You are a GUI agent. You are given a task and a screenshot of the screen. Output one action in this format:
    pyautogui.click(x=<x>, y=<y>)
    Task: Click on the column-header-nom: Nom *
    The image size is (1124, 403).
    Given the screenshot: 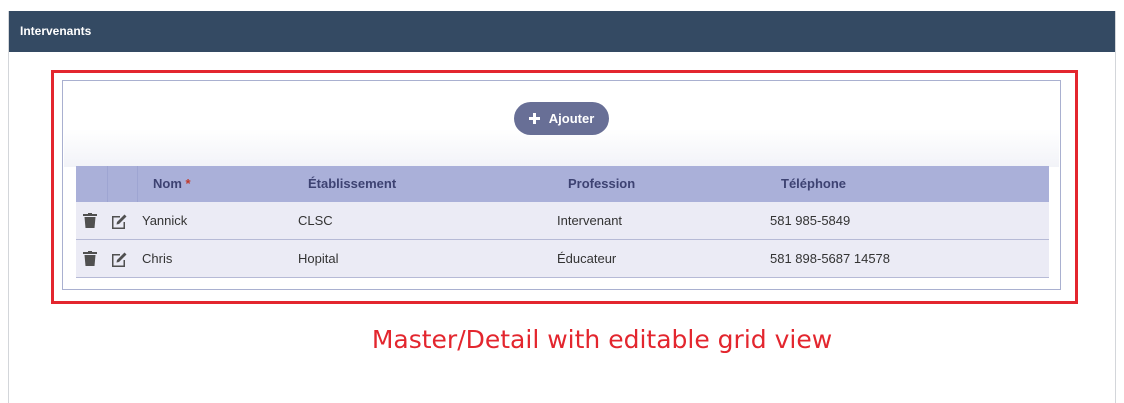 What is the action you would take?
    pyautogui.click(x=172, y=184)
    